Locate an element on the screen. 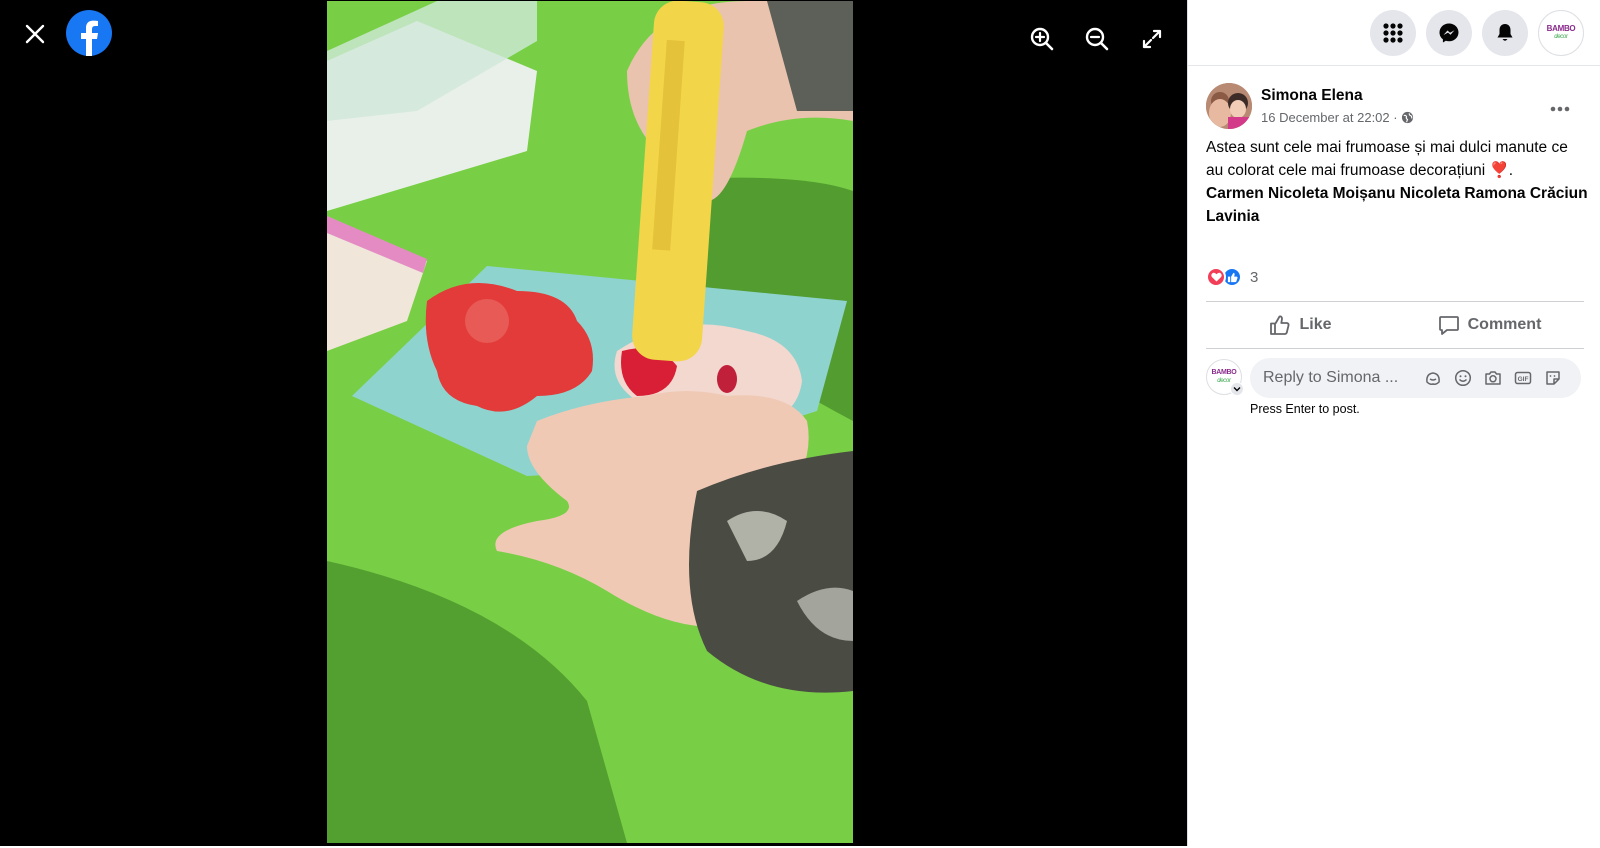 The height and width of the screenshot is (848, 1600). bell-icon is located at coordinates (1505, 32).